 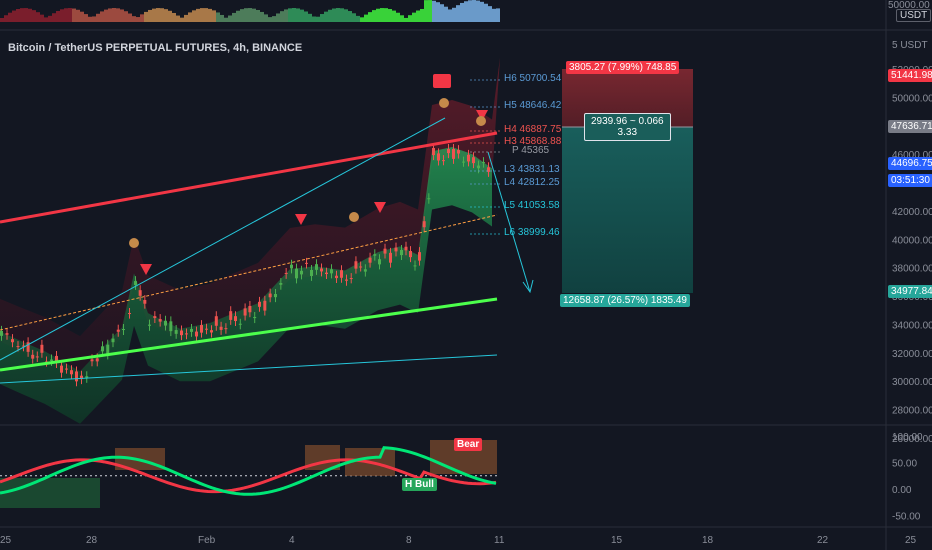 What do you see at coordinates (468, 444) in the screenshot?
I see `bear-label: Bear` at bounding box center [468, 444].